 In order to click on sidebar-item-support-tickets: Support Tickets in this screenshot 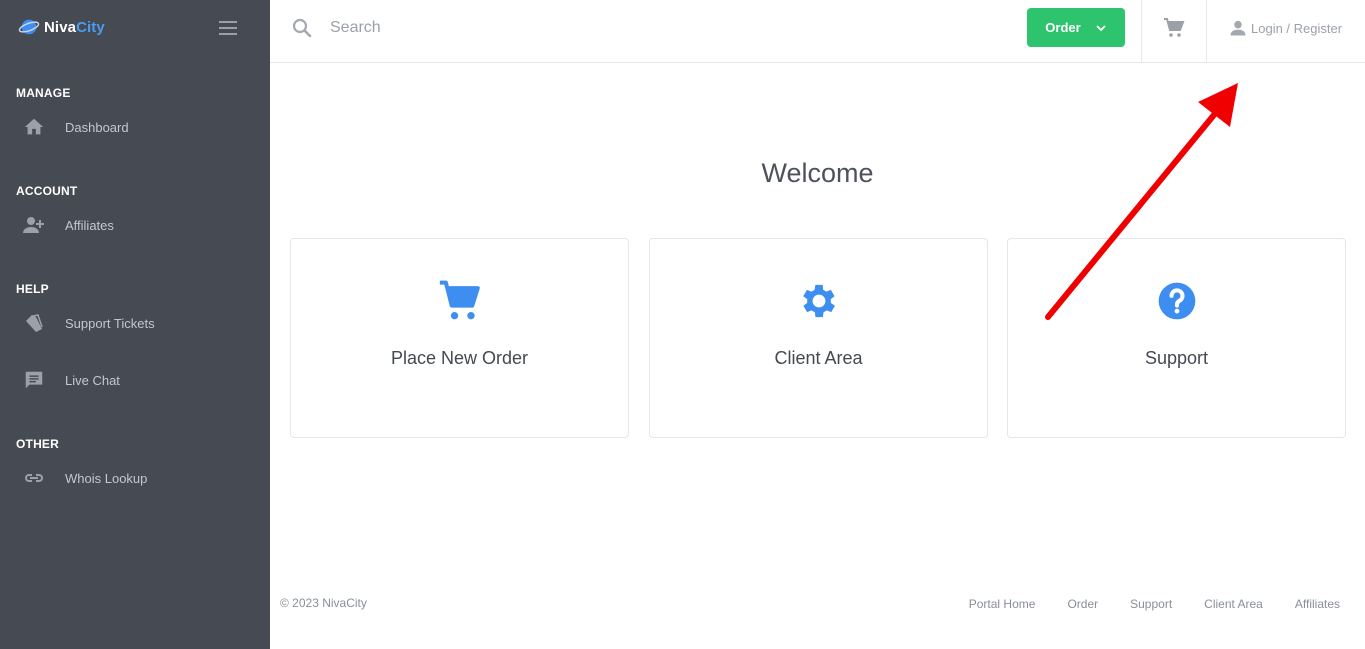, I will do `click(88, 323)`.